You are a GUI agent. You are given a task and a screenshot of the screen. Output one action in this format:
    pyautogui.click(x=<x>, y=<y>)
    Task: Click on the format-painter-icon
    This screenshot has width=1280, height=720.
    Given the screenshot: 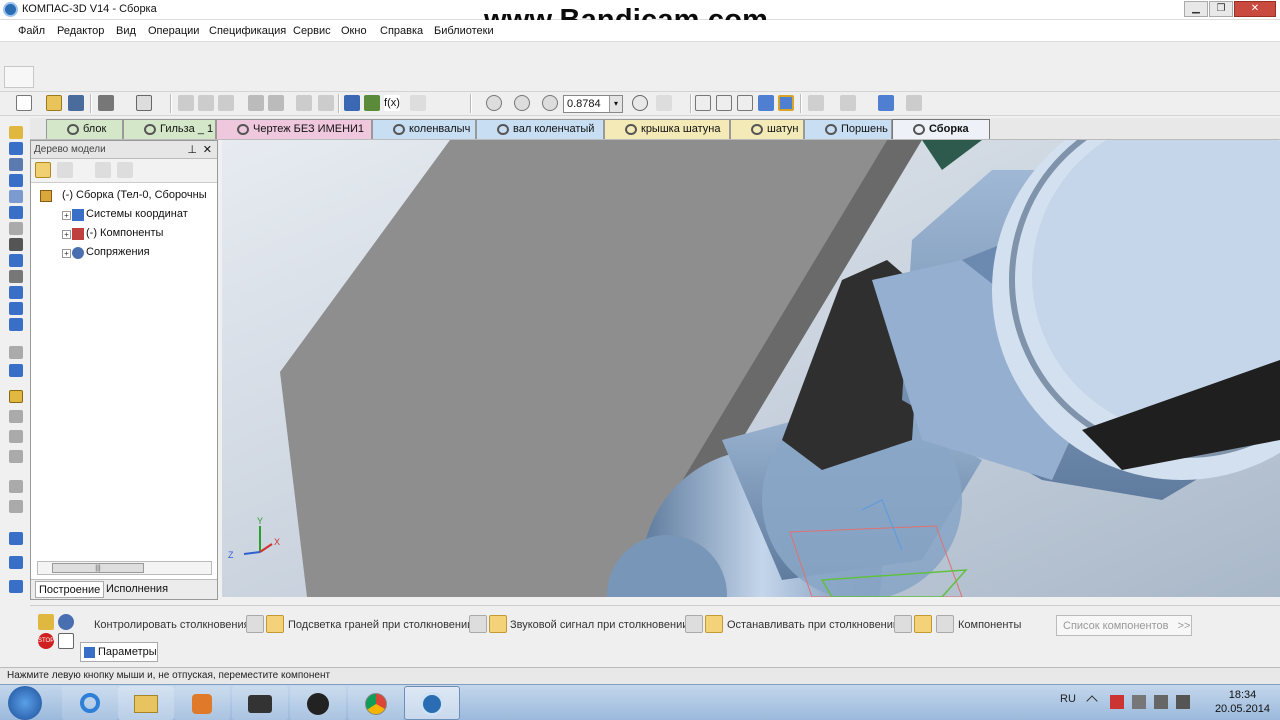 What is the action you would take?
    pyautogui.click(x=256, y=103)
    